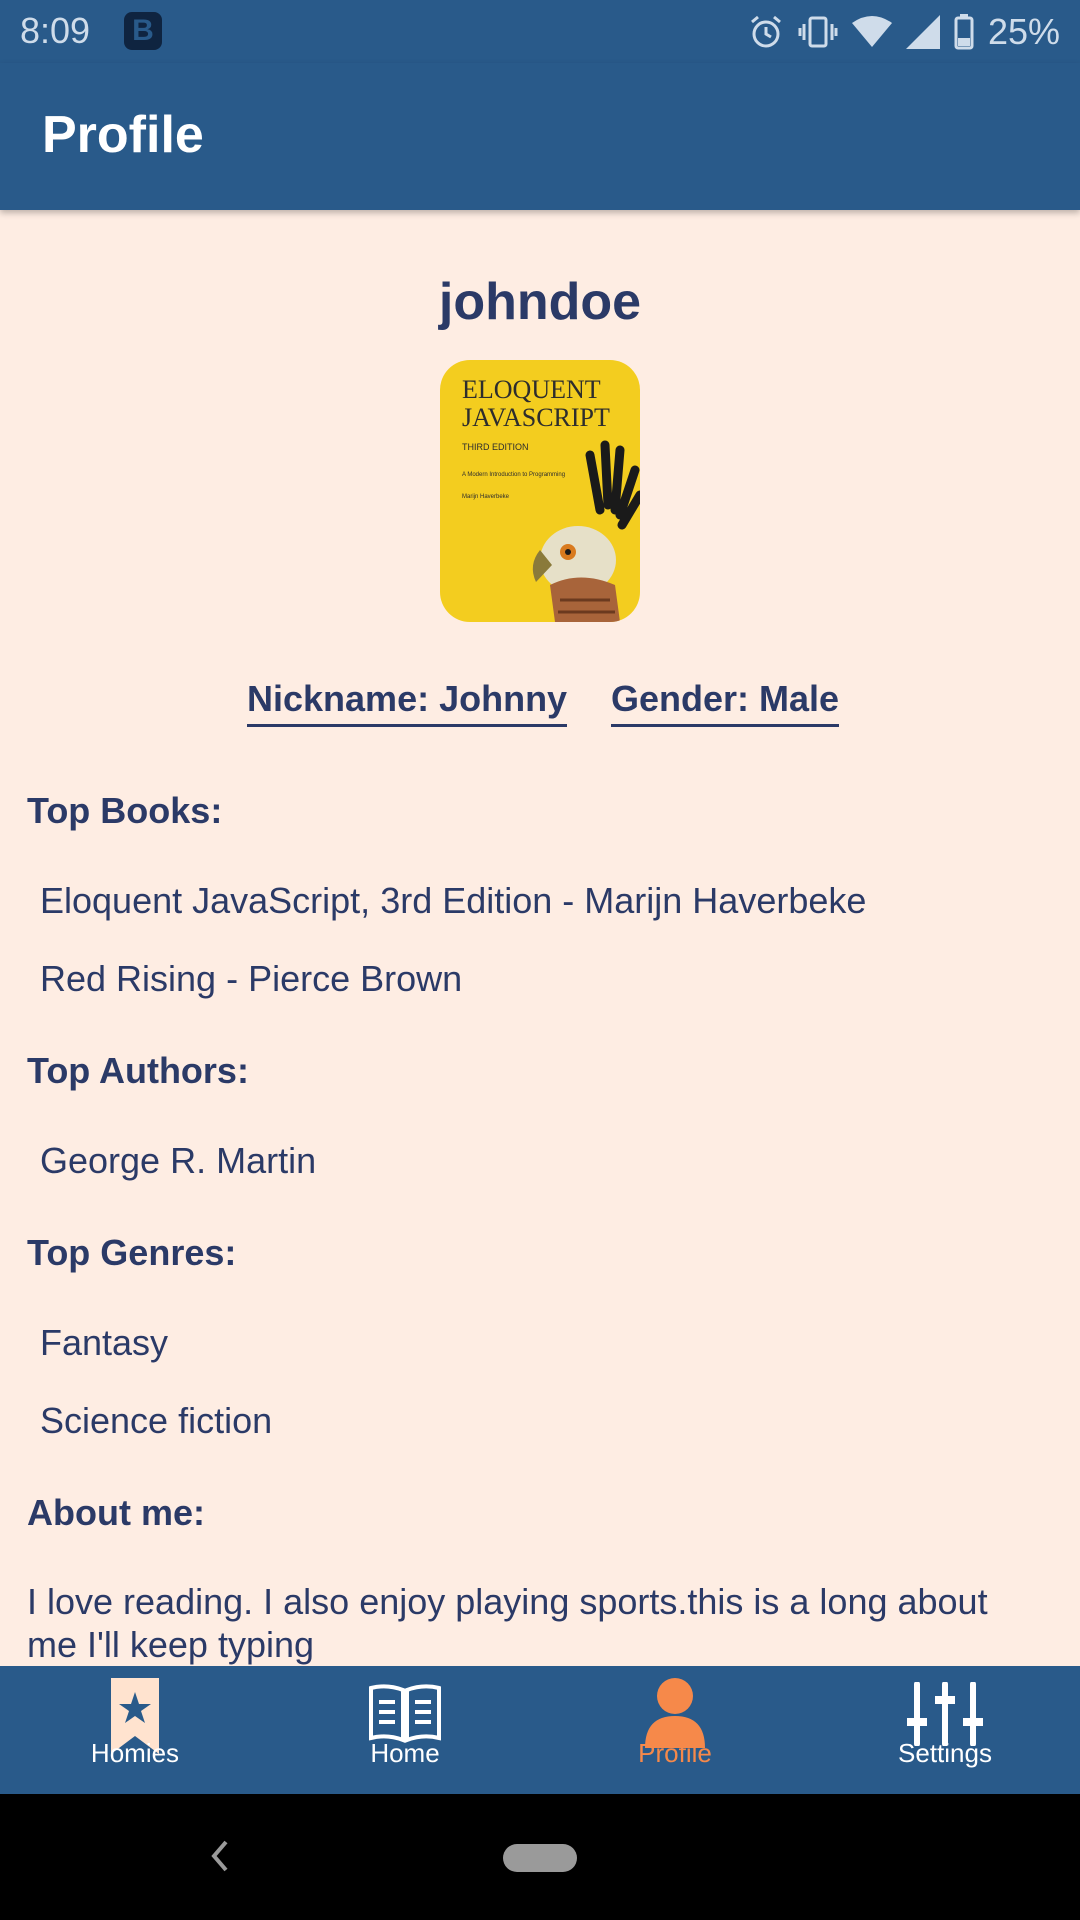  What do you see at coordinates (531, 389) in the screenshot?
I see `svg-text: ELOQUENT` at bounding box center [531, 389].